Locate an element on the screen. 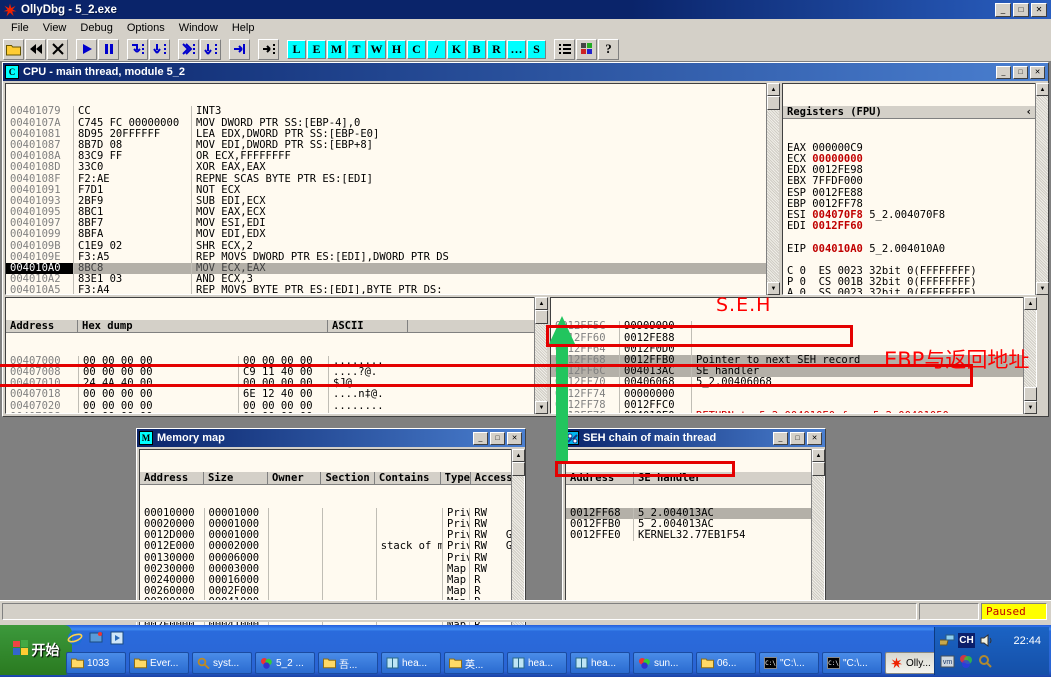 The height and width of the screenshot is (677, 1051). memory-map-row: 00240000 00016000 Map R is located at coordinates (332, 580).